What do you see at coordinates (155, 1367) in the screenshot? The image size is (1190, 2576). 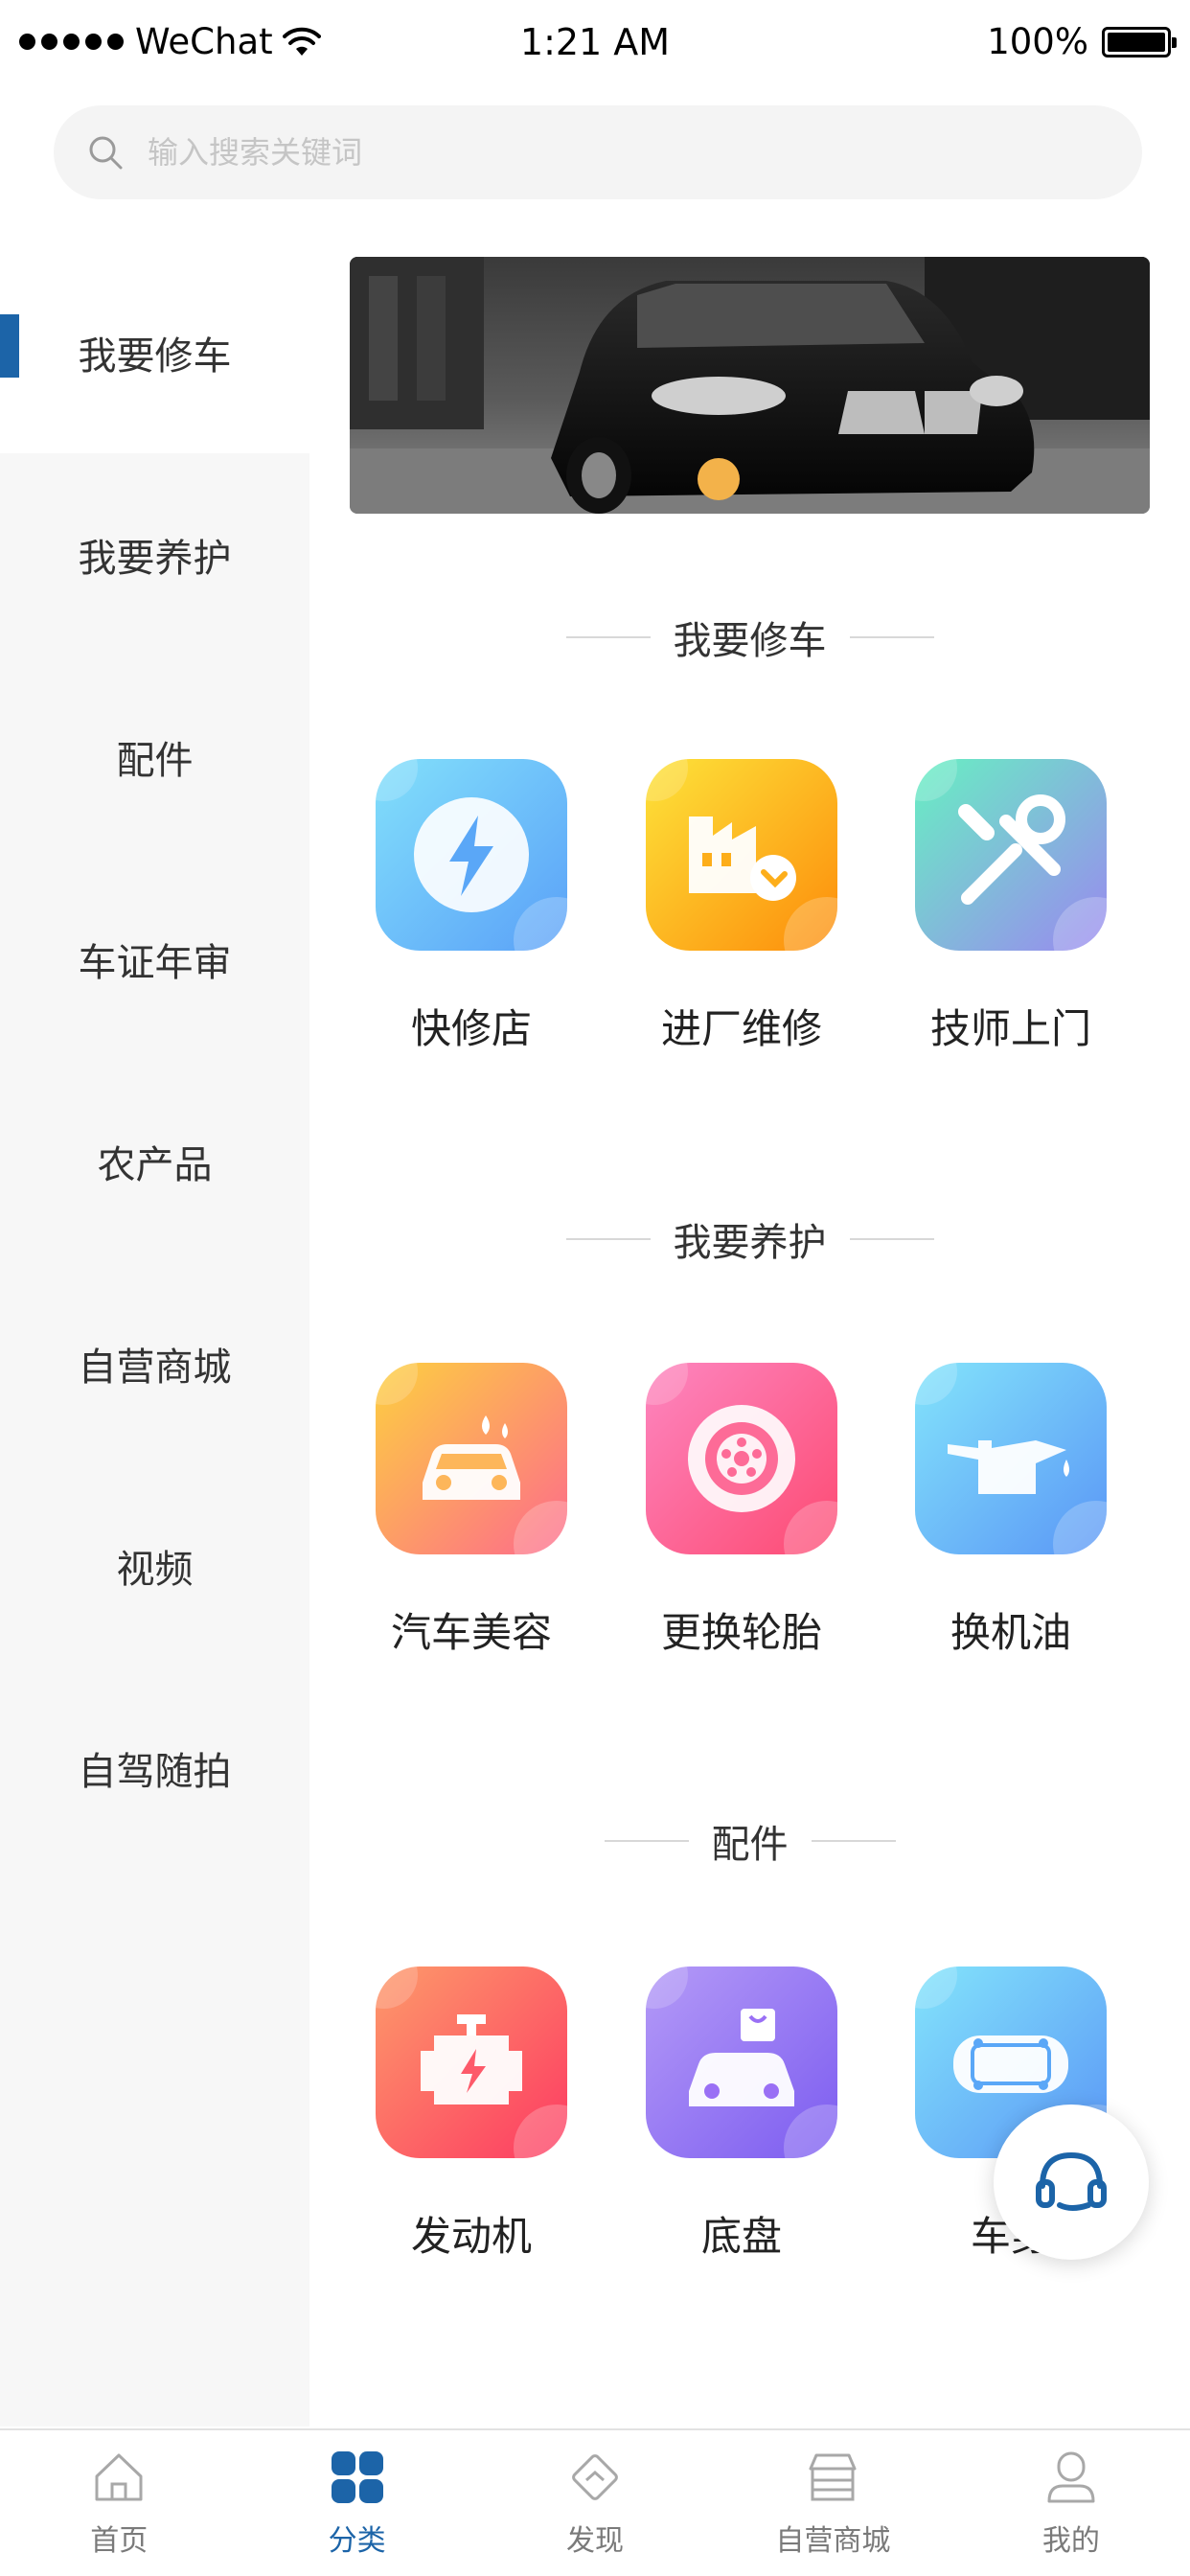 I see `sidebar-item-label: 自营商城` at bounding box center [155, 1367].